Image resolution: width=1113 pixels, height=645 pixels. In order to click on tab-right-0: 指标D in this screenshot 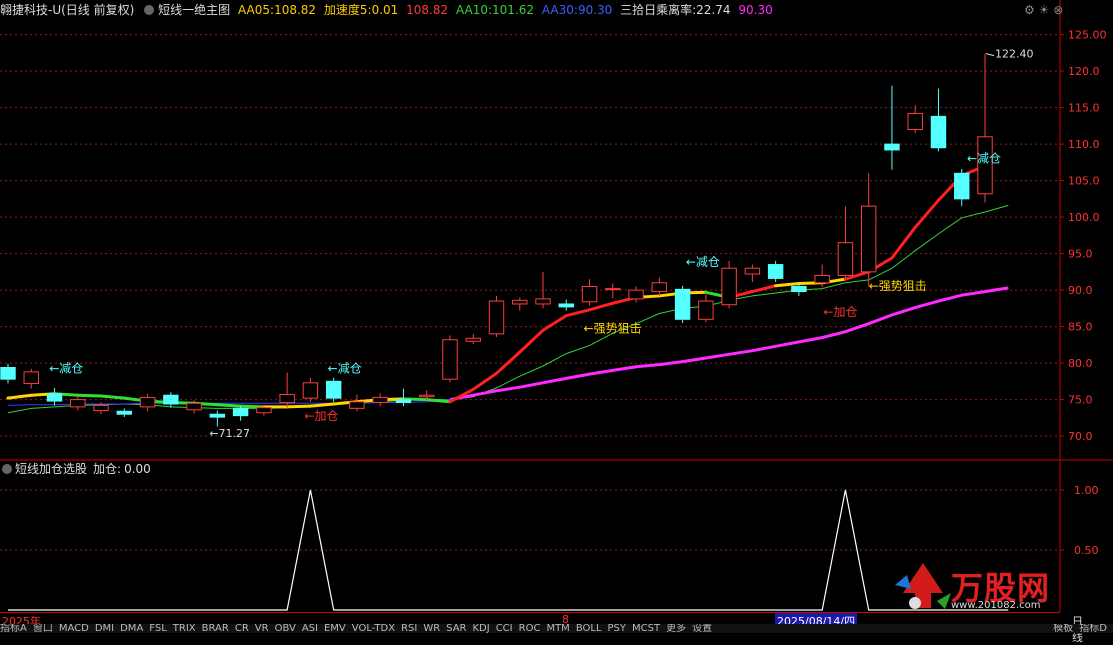, I will do `click(1093, 628)`.